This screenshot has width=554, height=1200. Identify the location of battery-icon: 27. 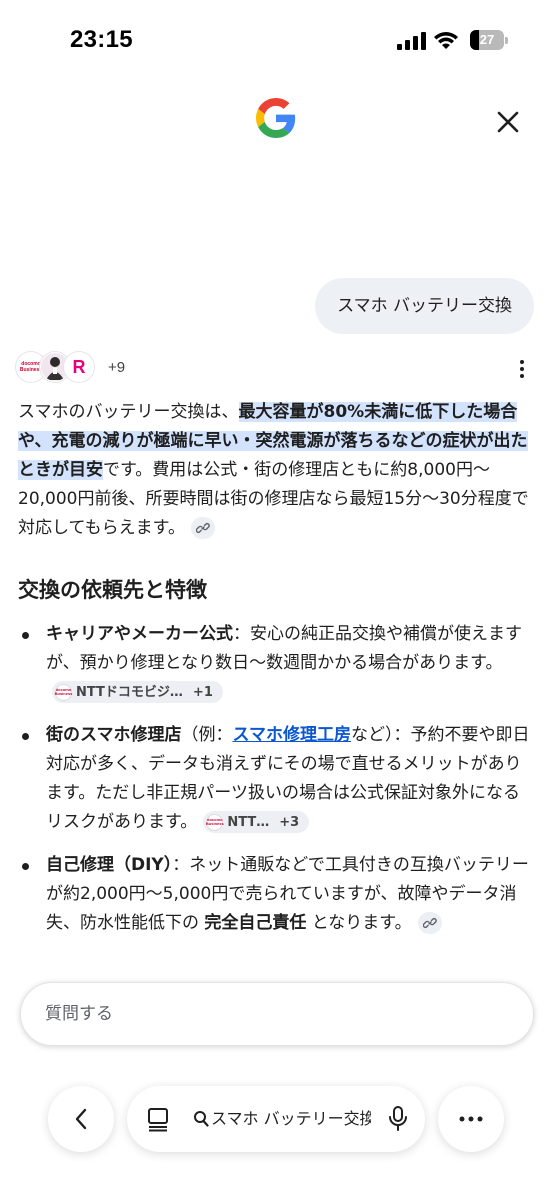
(489, 40).